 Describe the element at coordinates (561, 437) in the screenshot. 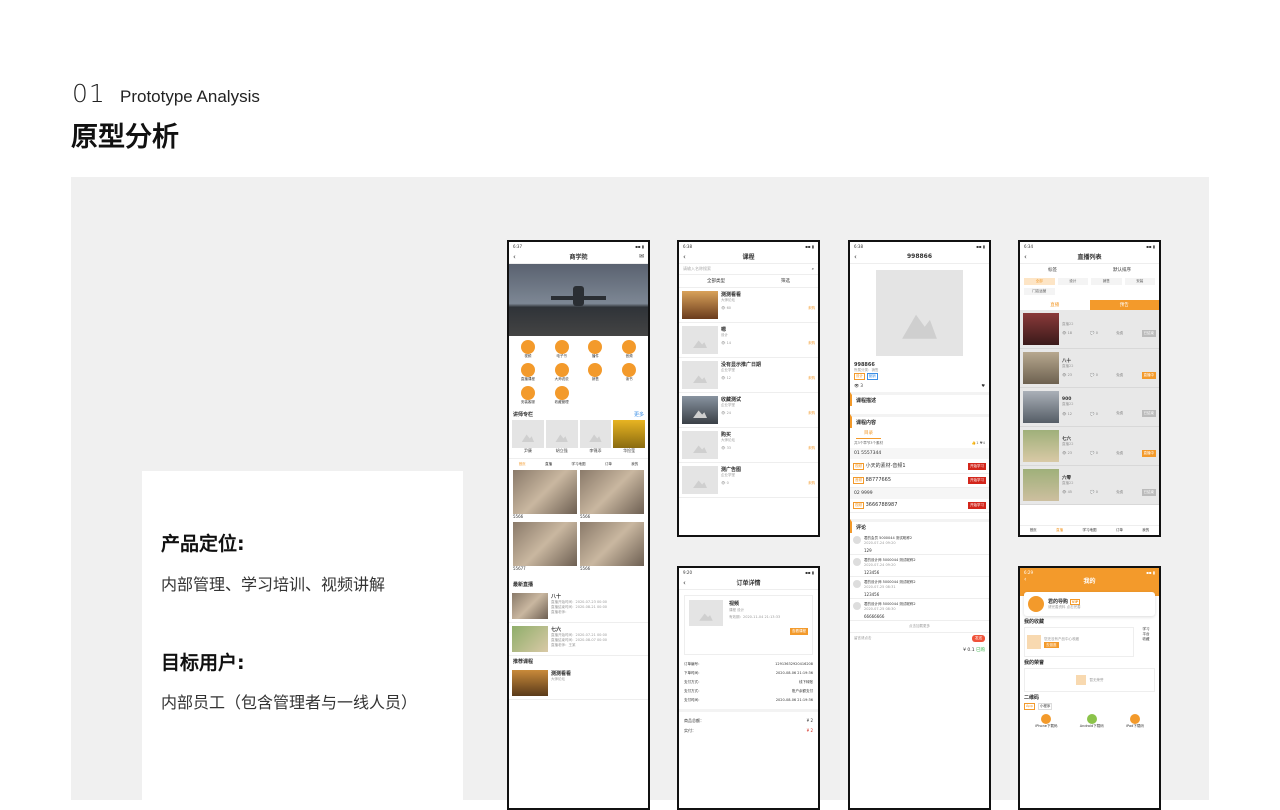

I see `lecturer-item: 胡立强` at that location.